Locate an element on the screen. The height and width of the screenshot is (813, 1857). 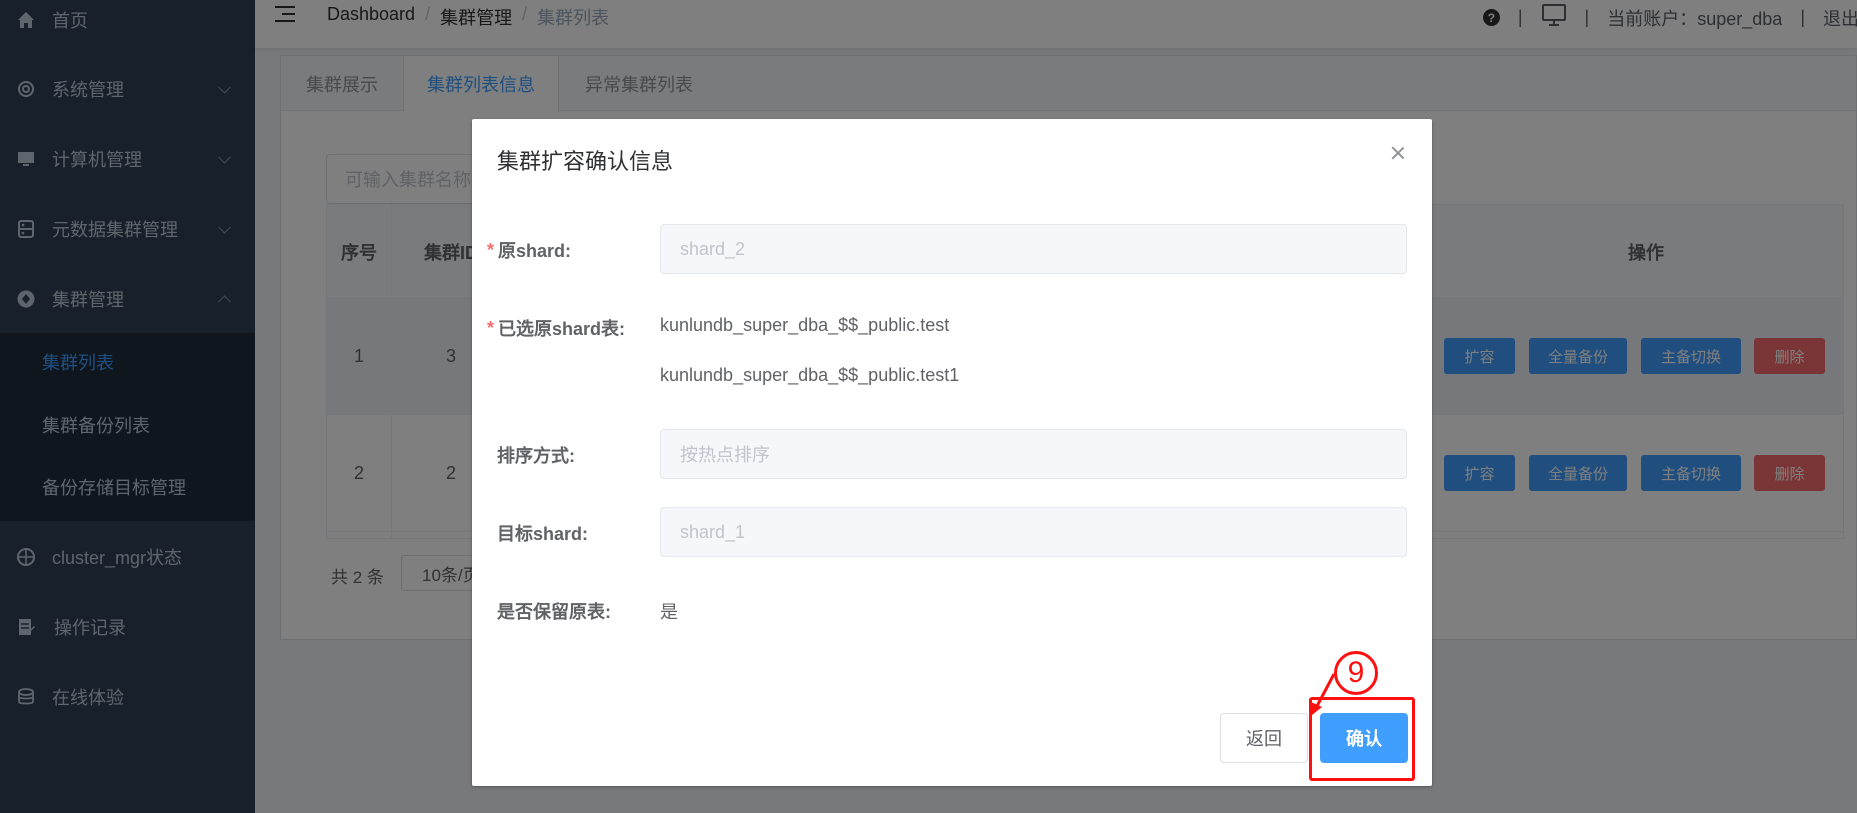
annotation-highlight-box is located at coordinates (1362, 739).